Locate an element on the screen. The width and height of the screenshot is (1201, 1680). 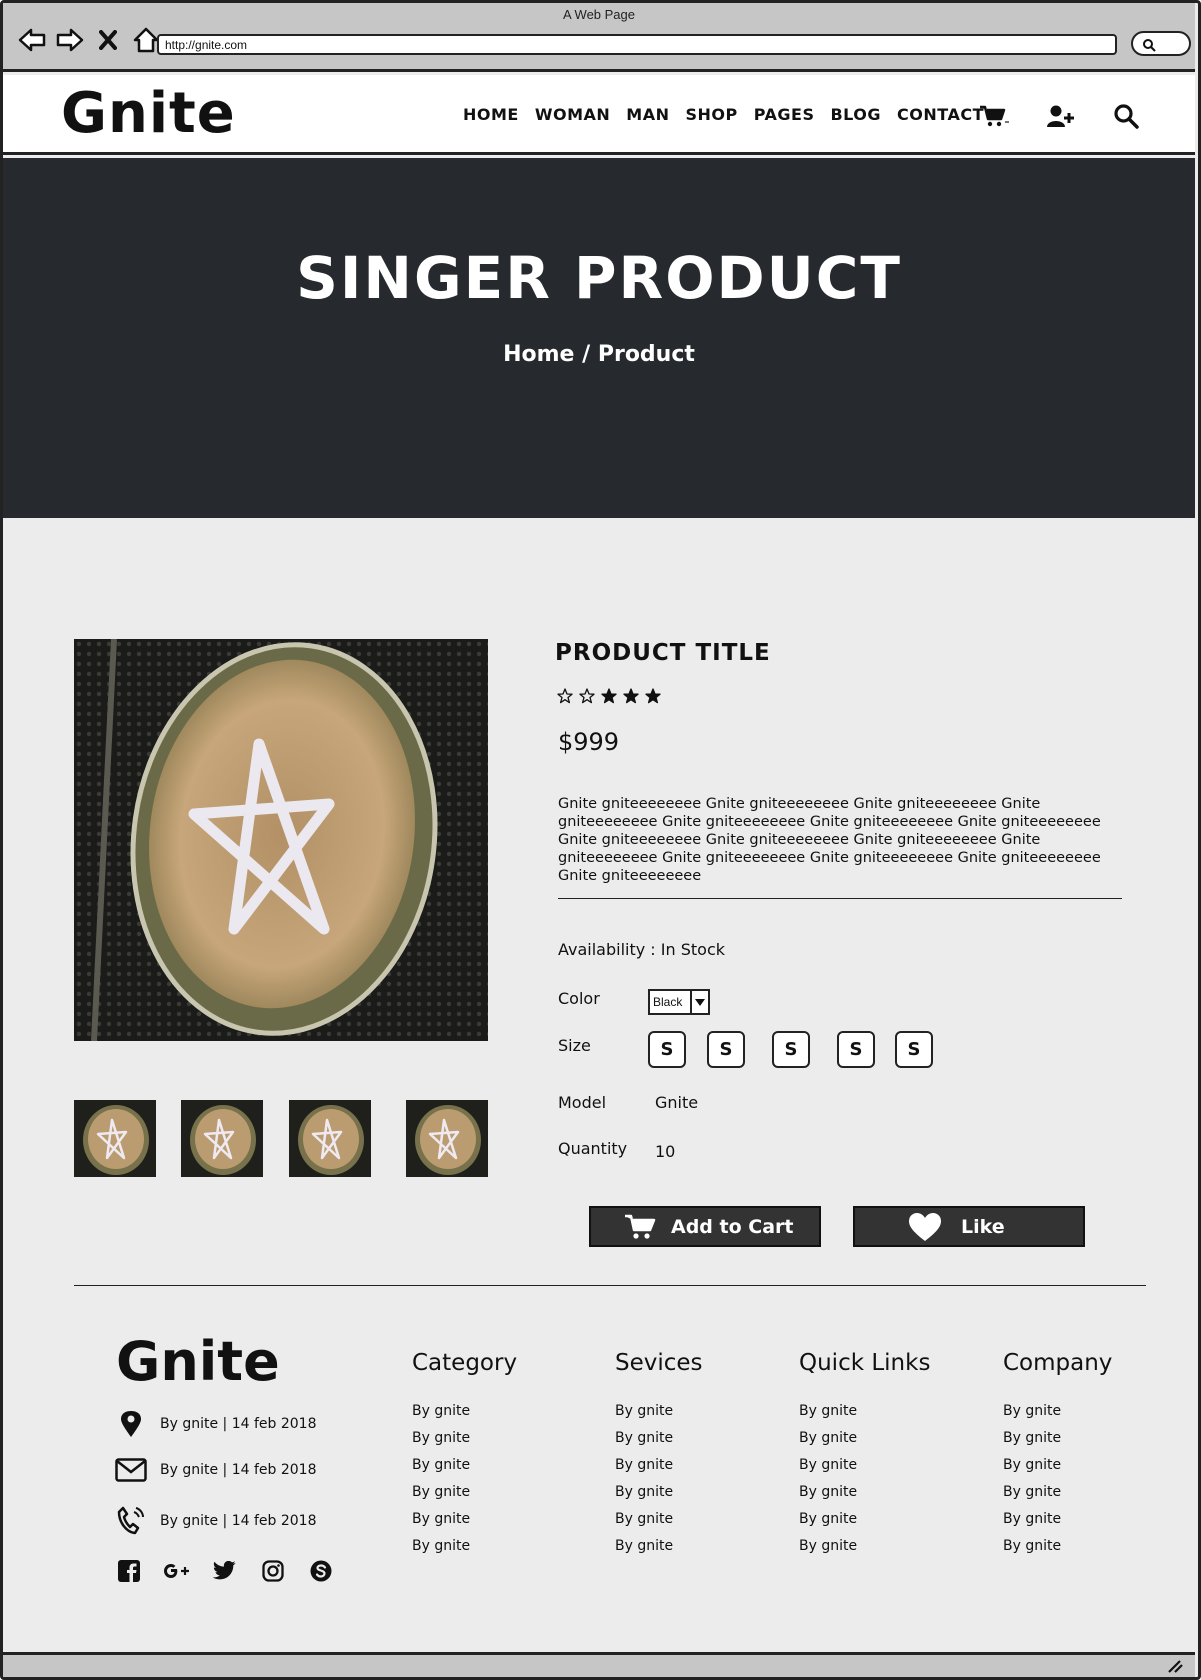
forward-arrow-icon is located at coordinates (70, 40).